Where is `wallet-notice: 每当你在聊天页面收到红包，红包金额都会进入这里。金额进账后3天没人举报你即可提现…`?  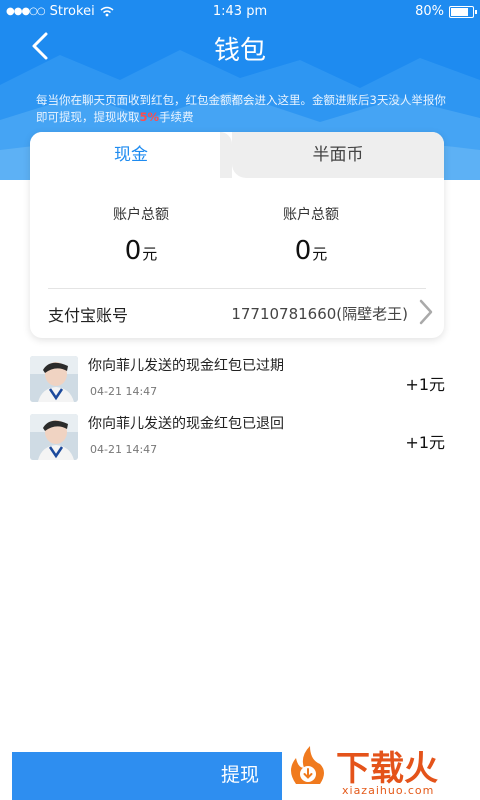 wallet-notice: 每当你在聊天页面收到红包，红包金额都会进入这里。金额进账后3天没人举报你即可提现… is located at coordinates (242, 109).